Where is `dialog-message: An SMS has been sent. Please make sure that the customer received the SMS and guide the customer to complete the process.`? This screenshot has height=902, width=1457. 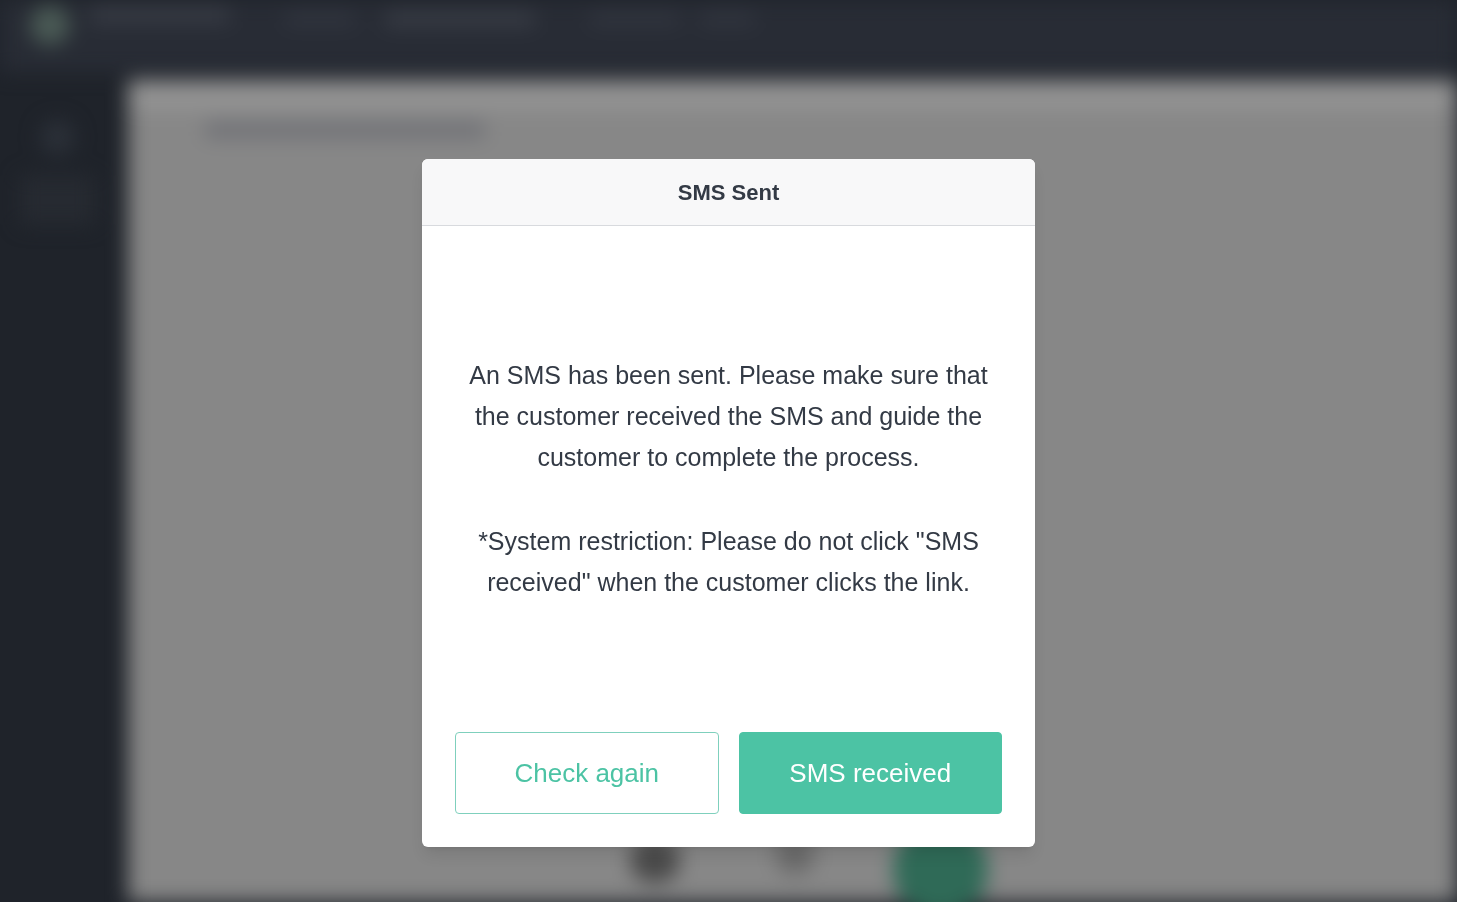
dialog-message: An SMS has been sent. Please make sure that the customer received the SMS and guide the customer to complete the process. is located at coordinates (728, 416).